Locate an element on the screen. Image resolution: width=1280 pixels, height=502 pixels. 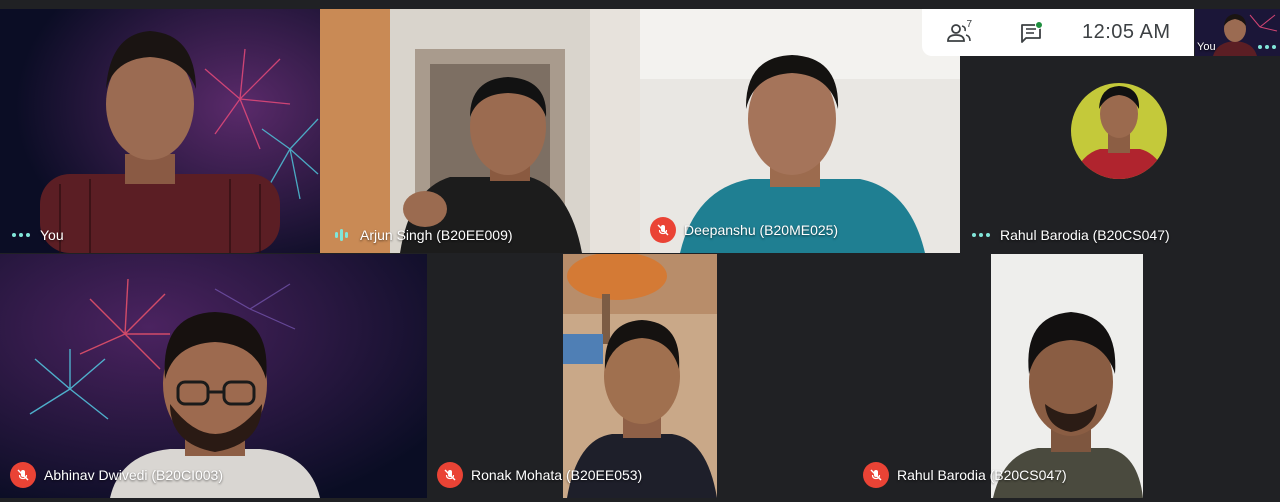
participant-name: Abhinav Dwivedi (B20CI003) is located at coordinates (133, 475).